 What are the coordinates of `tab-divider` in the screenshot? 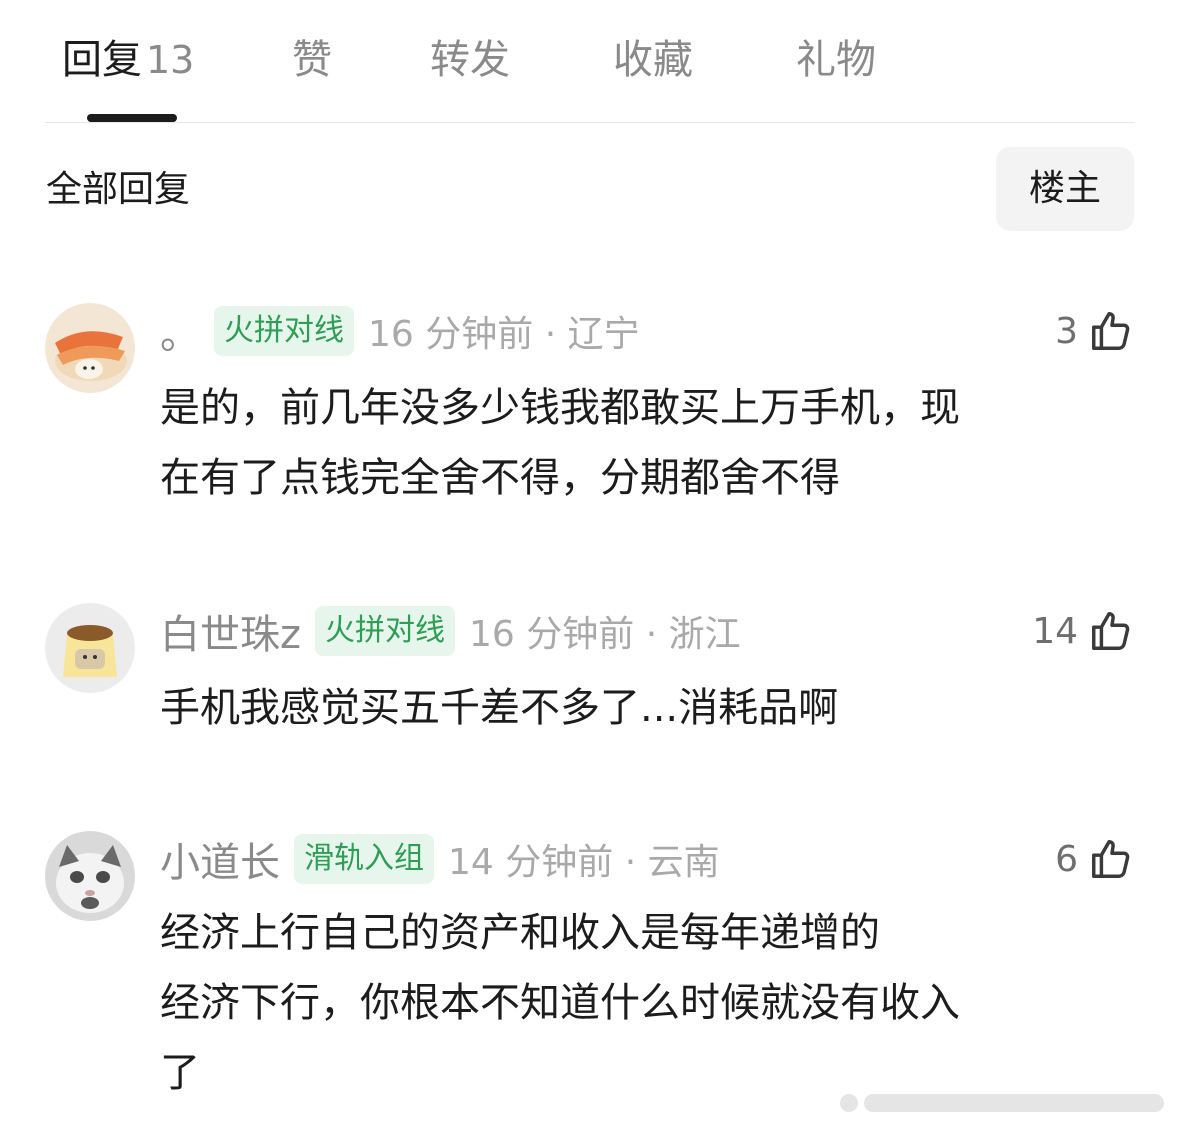 It's located at (590, 122).